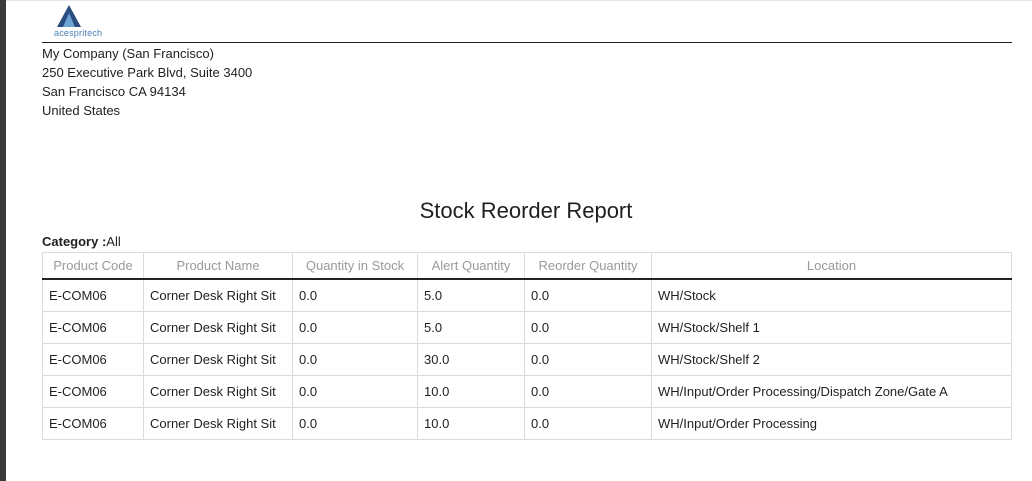 The width and height of the screenshot is (1032, 481). I want to click on company-logo: acespritech, so click(78, 22).